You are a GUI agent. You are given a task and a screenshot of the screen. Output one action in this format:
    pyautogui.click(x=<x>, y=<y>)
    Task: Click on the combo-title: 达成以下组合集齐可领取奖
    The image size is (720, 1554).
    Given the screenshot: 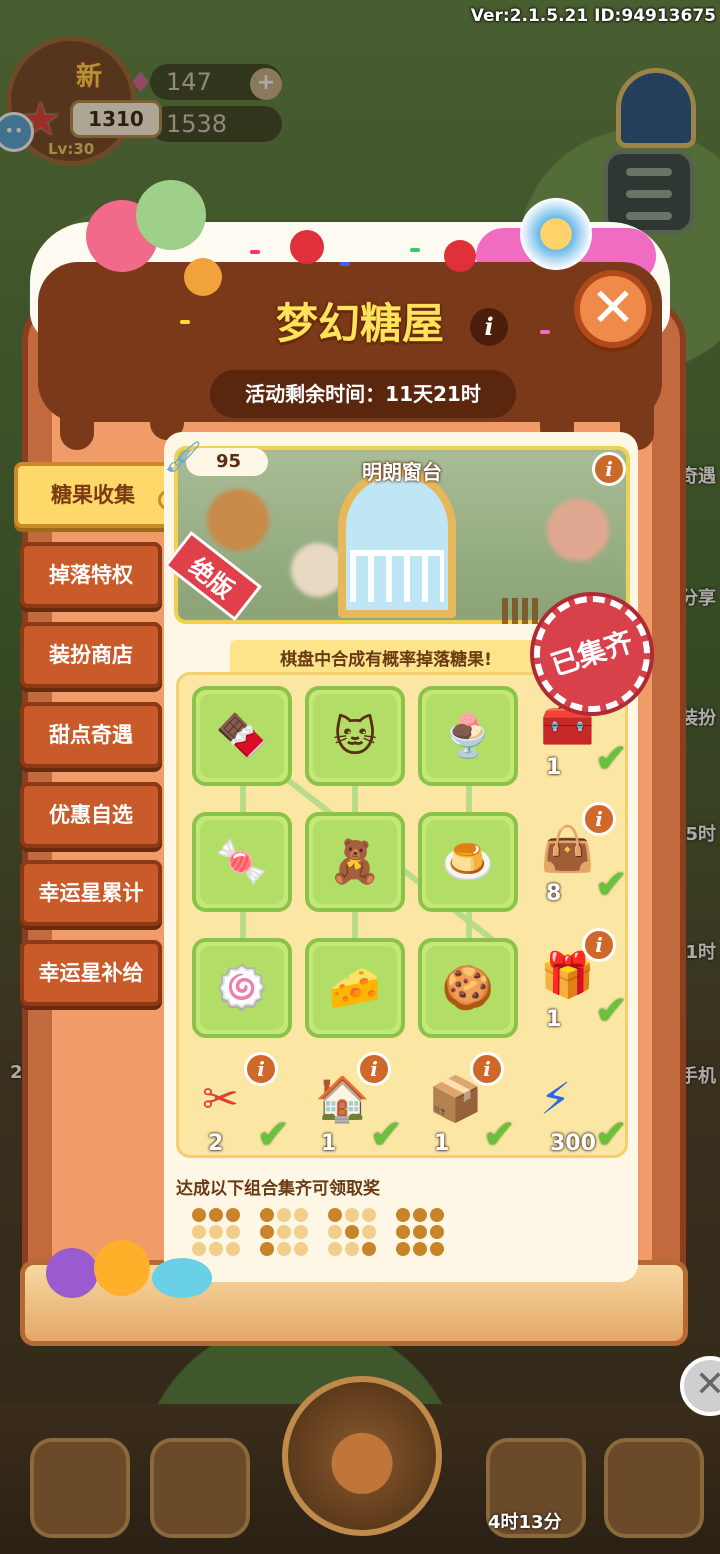 What is the action you would take?
    pyautogui.click(x=278, y=1189)
    